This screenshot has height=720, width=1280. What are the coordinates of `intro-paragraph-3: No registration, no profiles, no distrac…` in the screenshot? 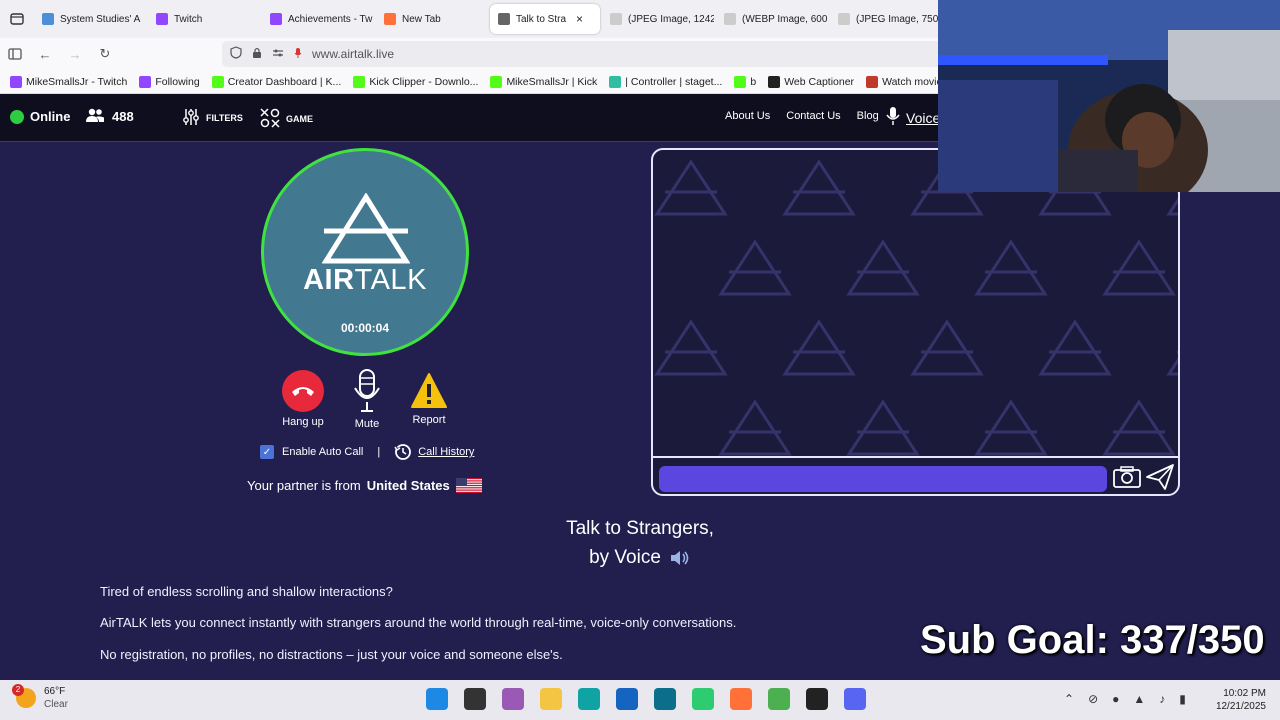 It's located at (331, 654).